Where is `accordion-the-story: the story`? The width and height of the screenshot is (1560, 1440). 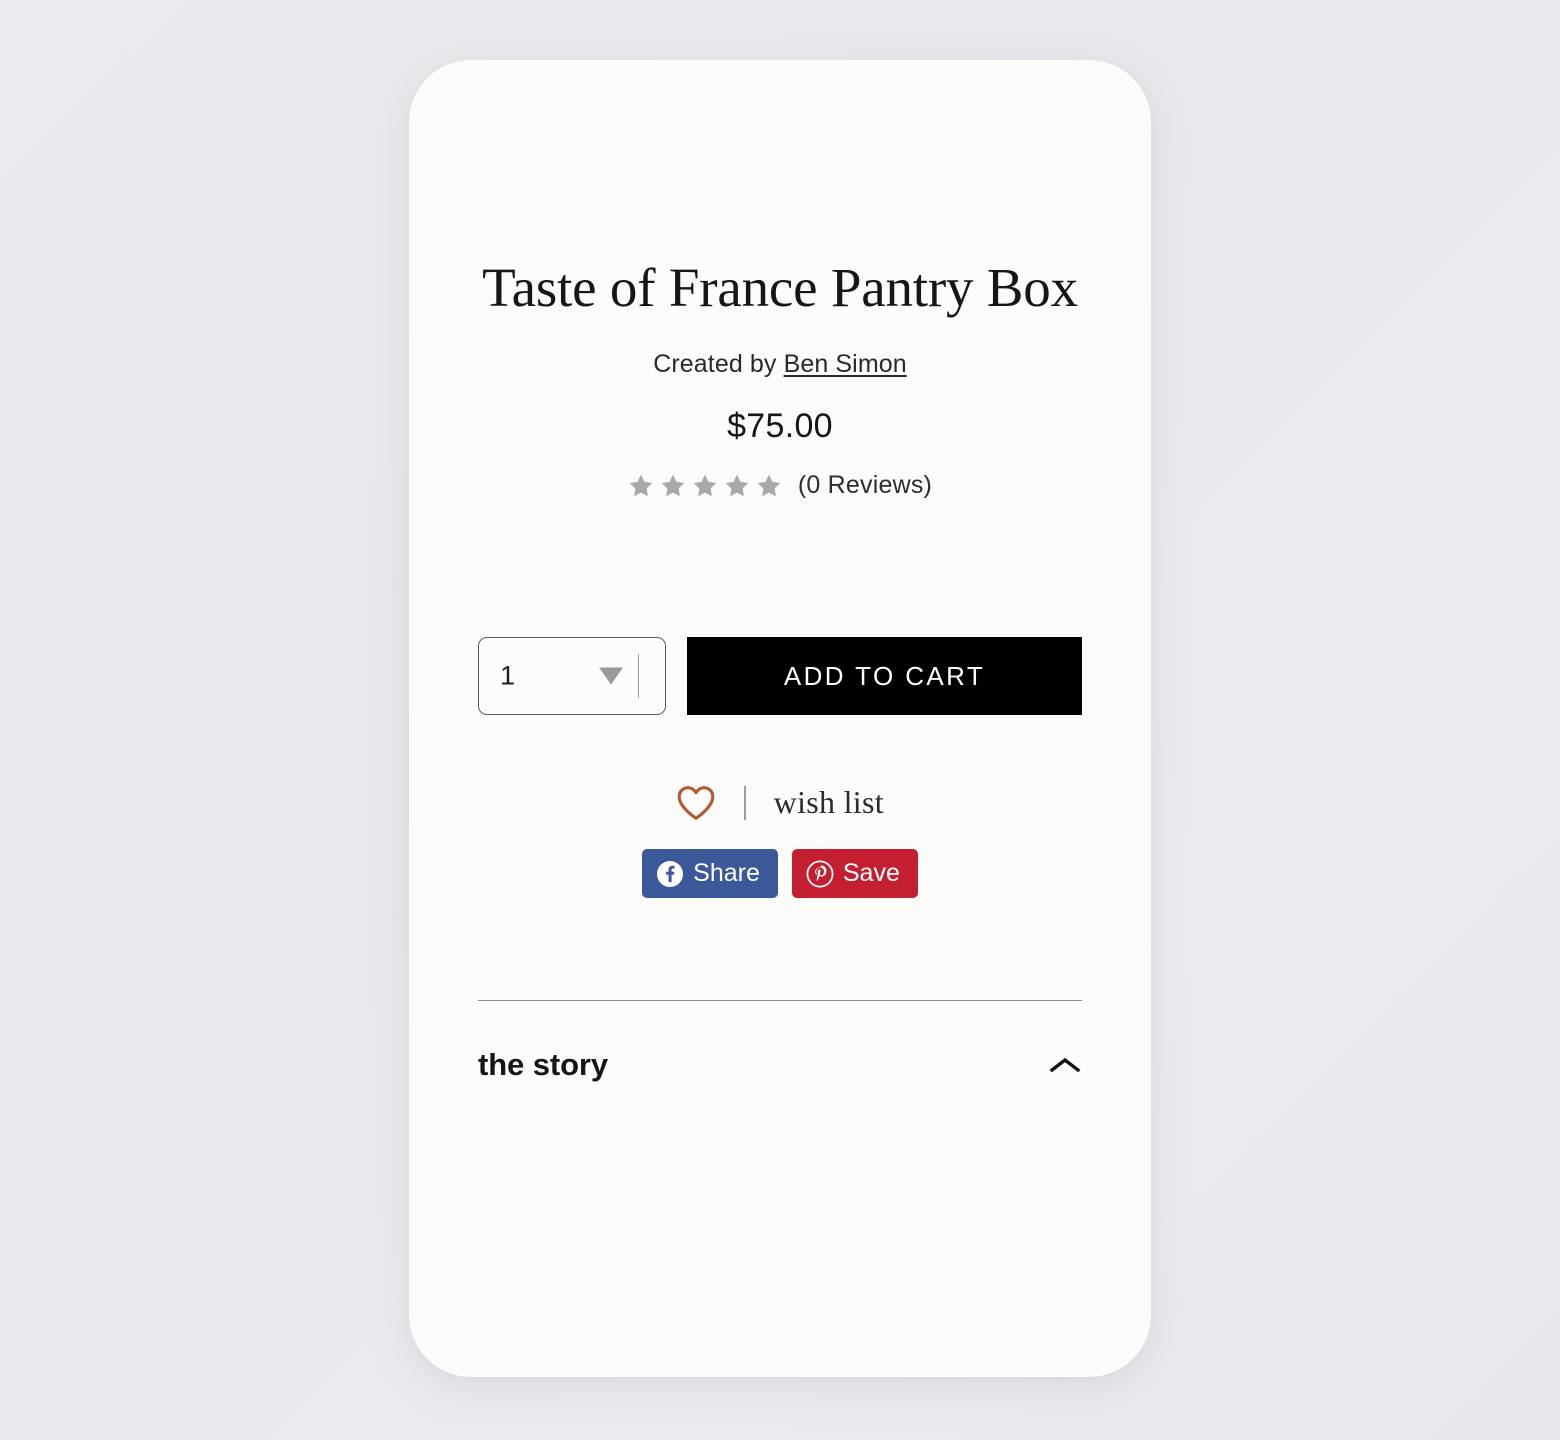
accordion-the-story: the story is located at coordinates (780, 1065).